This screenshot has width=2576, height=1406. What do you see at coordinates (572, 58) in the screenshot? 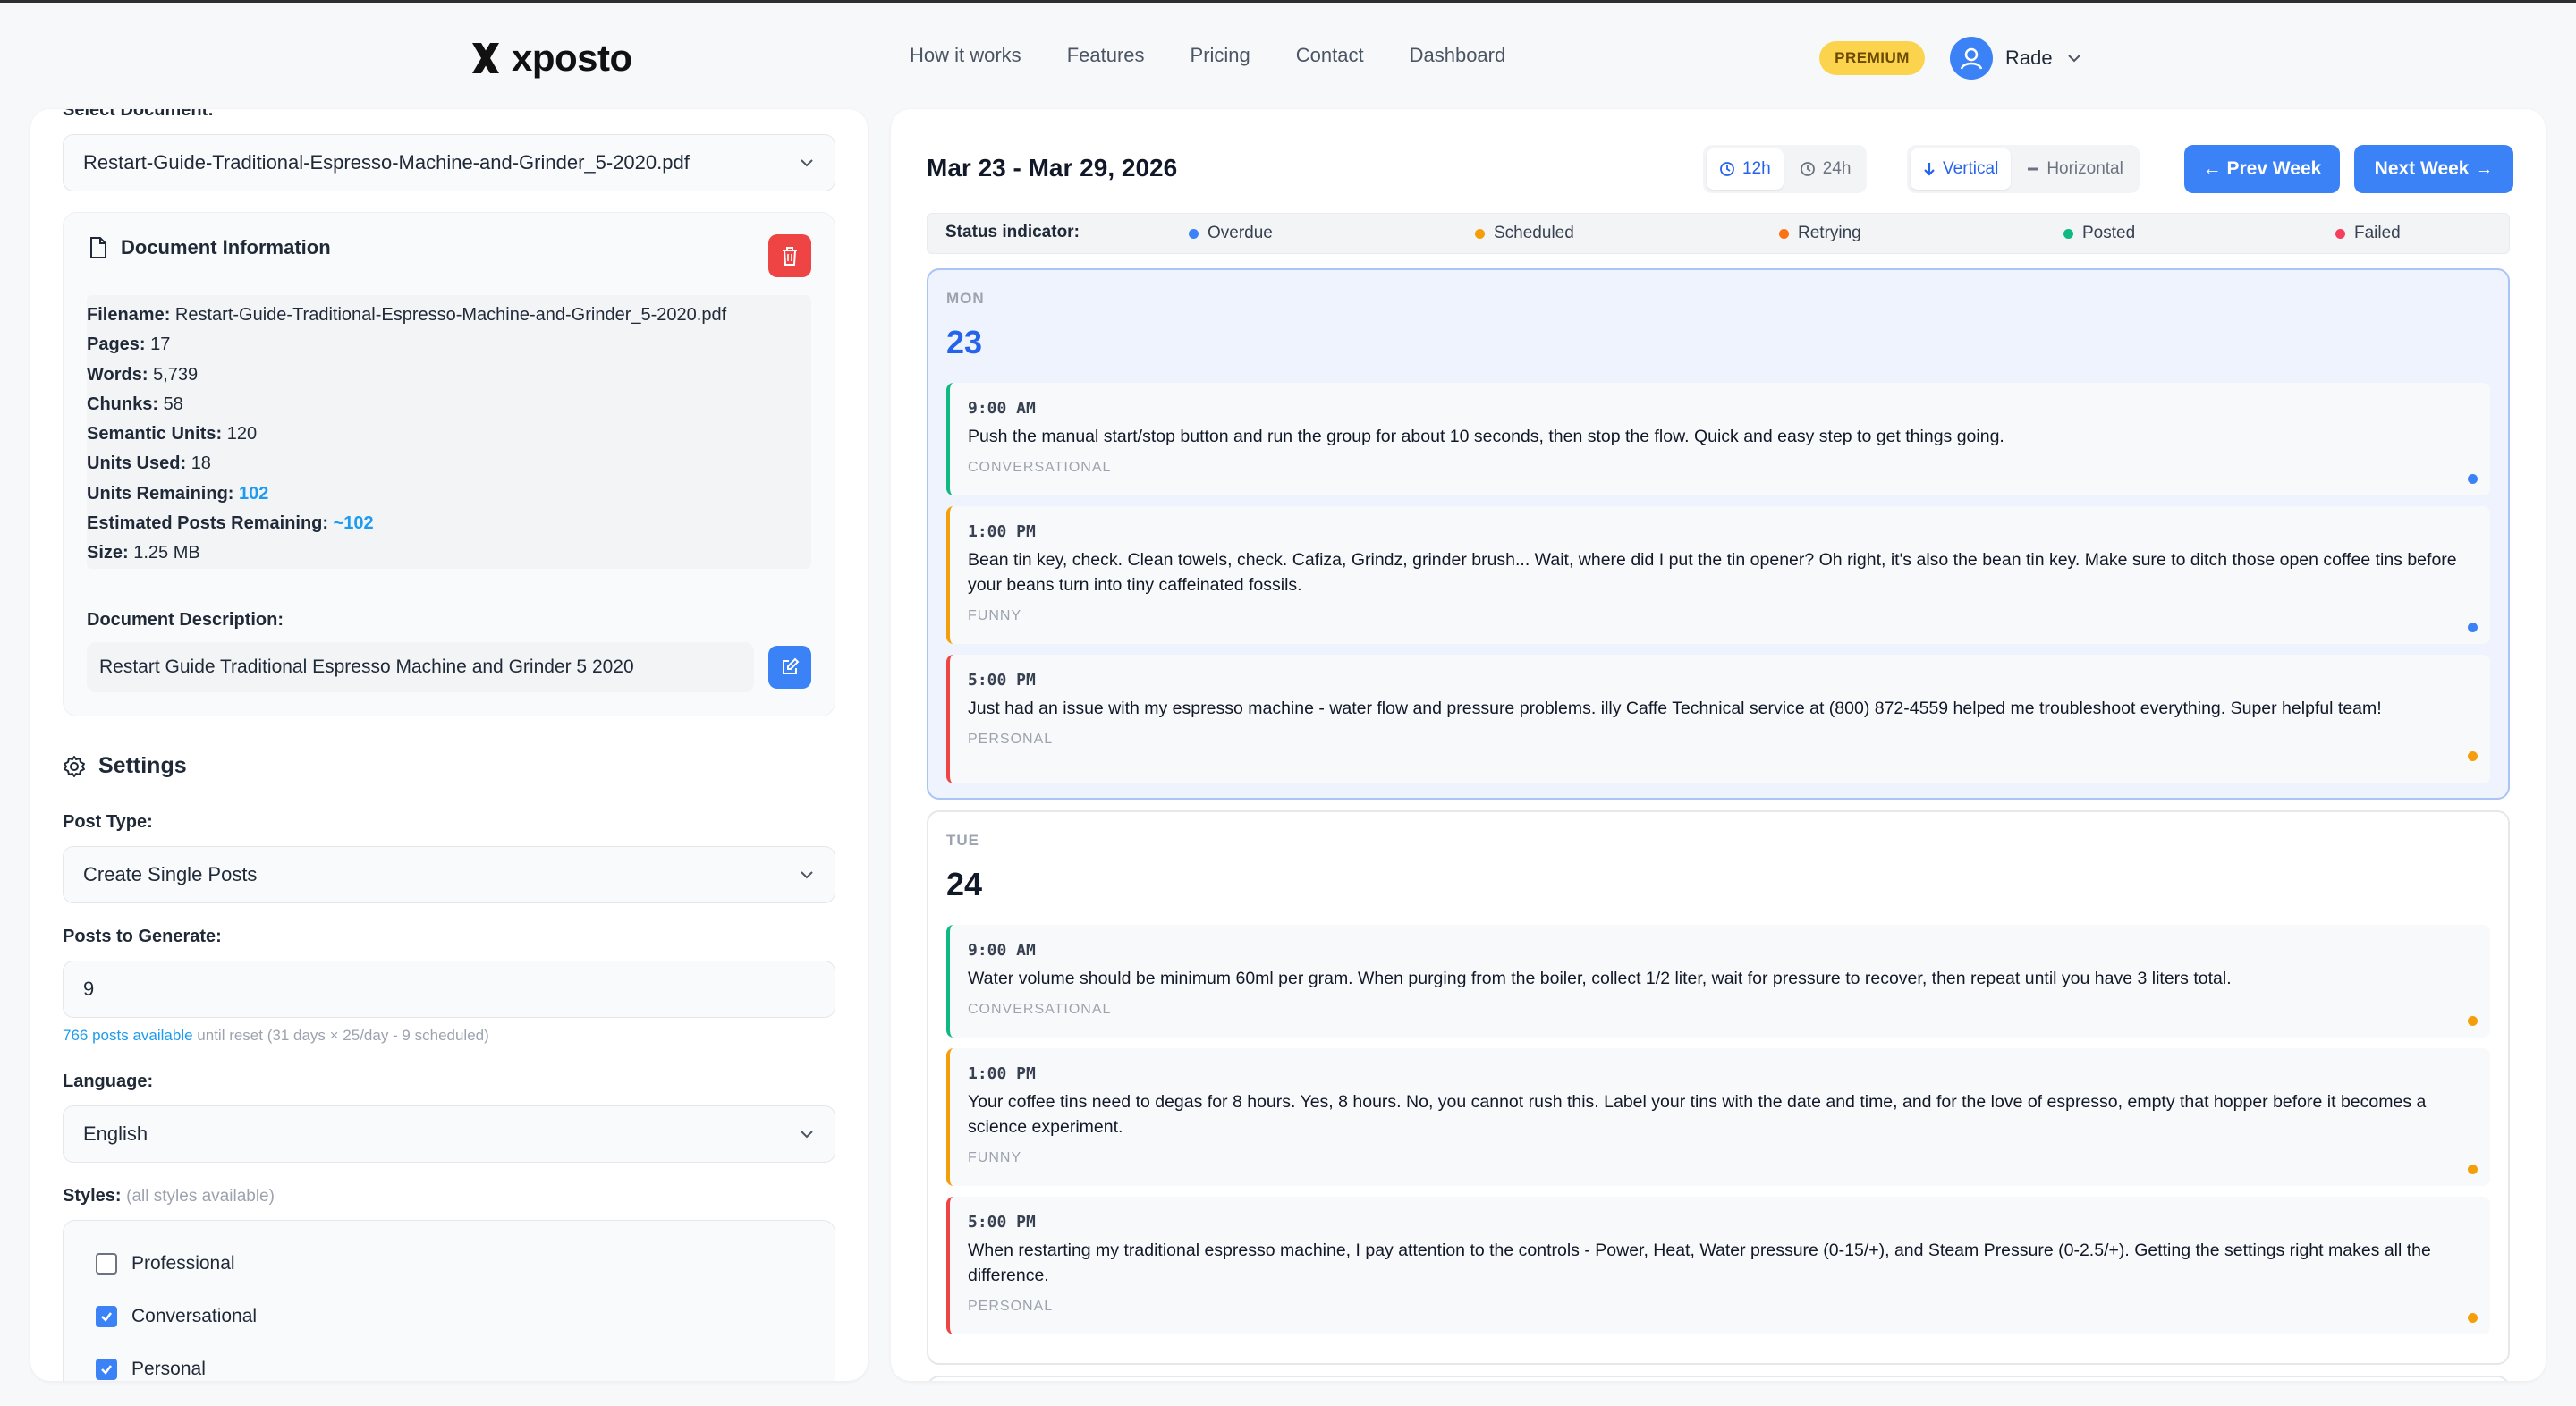
I see `logo-text: xposto` at bounding box center [572, 58].